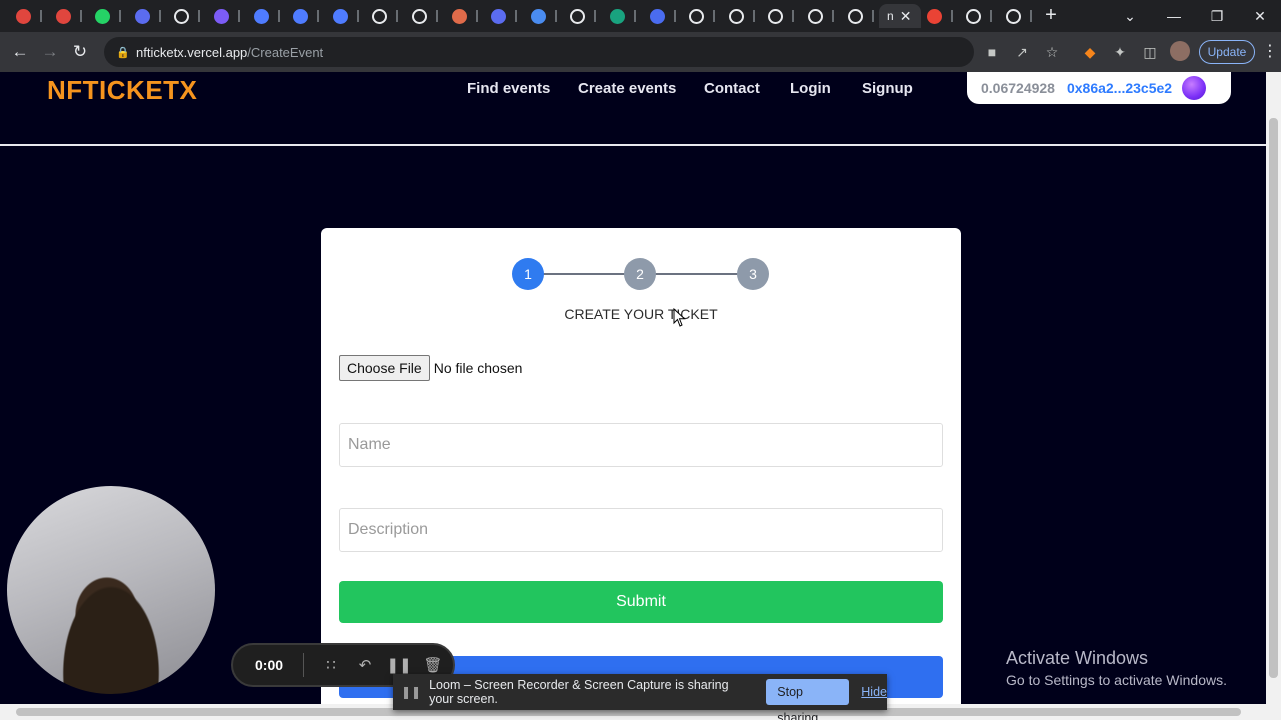  What do you see at coordinates (508, 88) in the screenshot?
I see `nav-find-events: Find events` at bounding box center [508, 88].